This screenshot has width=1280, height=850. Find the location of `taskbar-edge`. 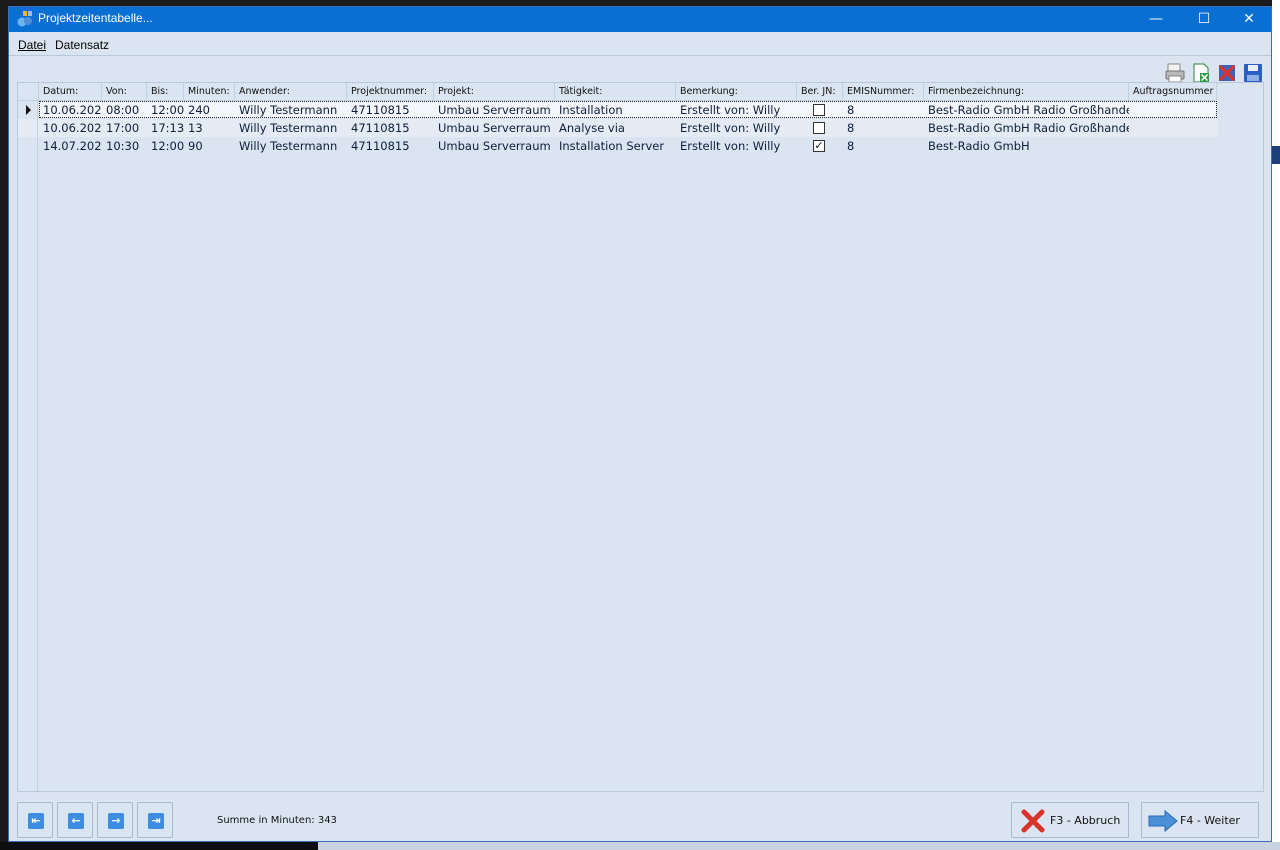

taskbar-edge is located at coordinates (640, 846).